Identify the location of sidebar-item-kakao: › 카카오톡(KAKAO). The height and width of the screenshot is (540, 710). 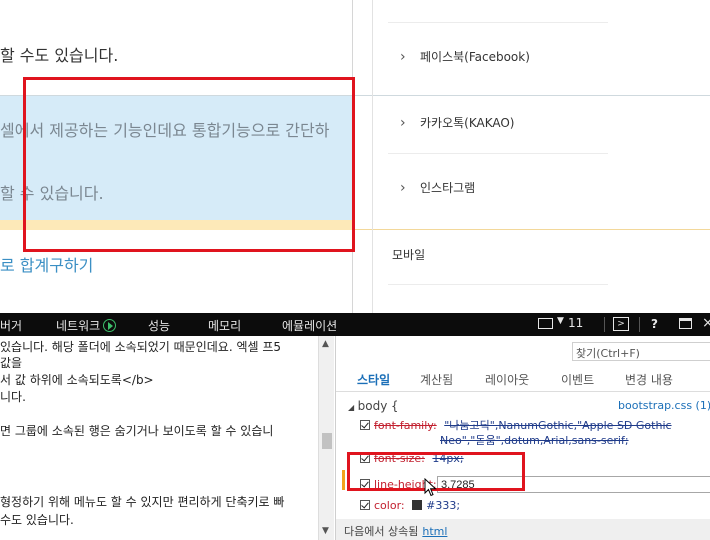
(457, 122).